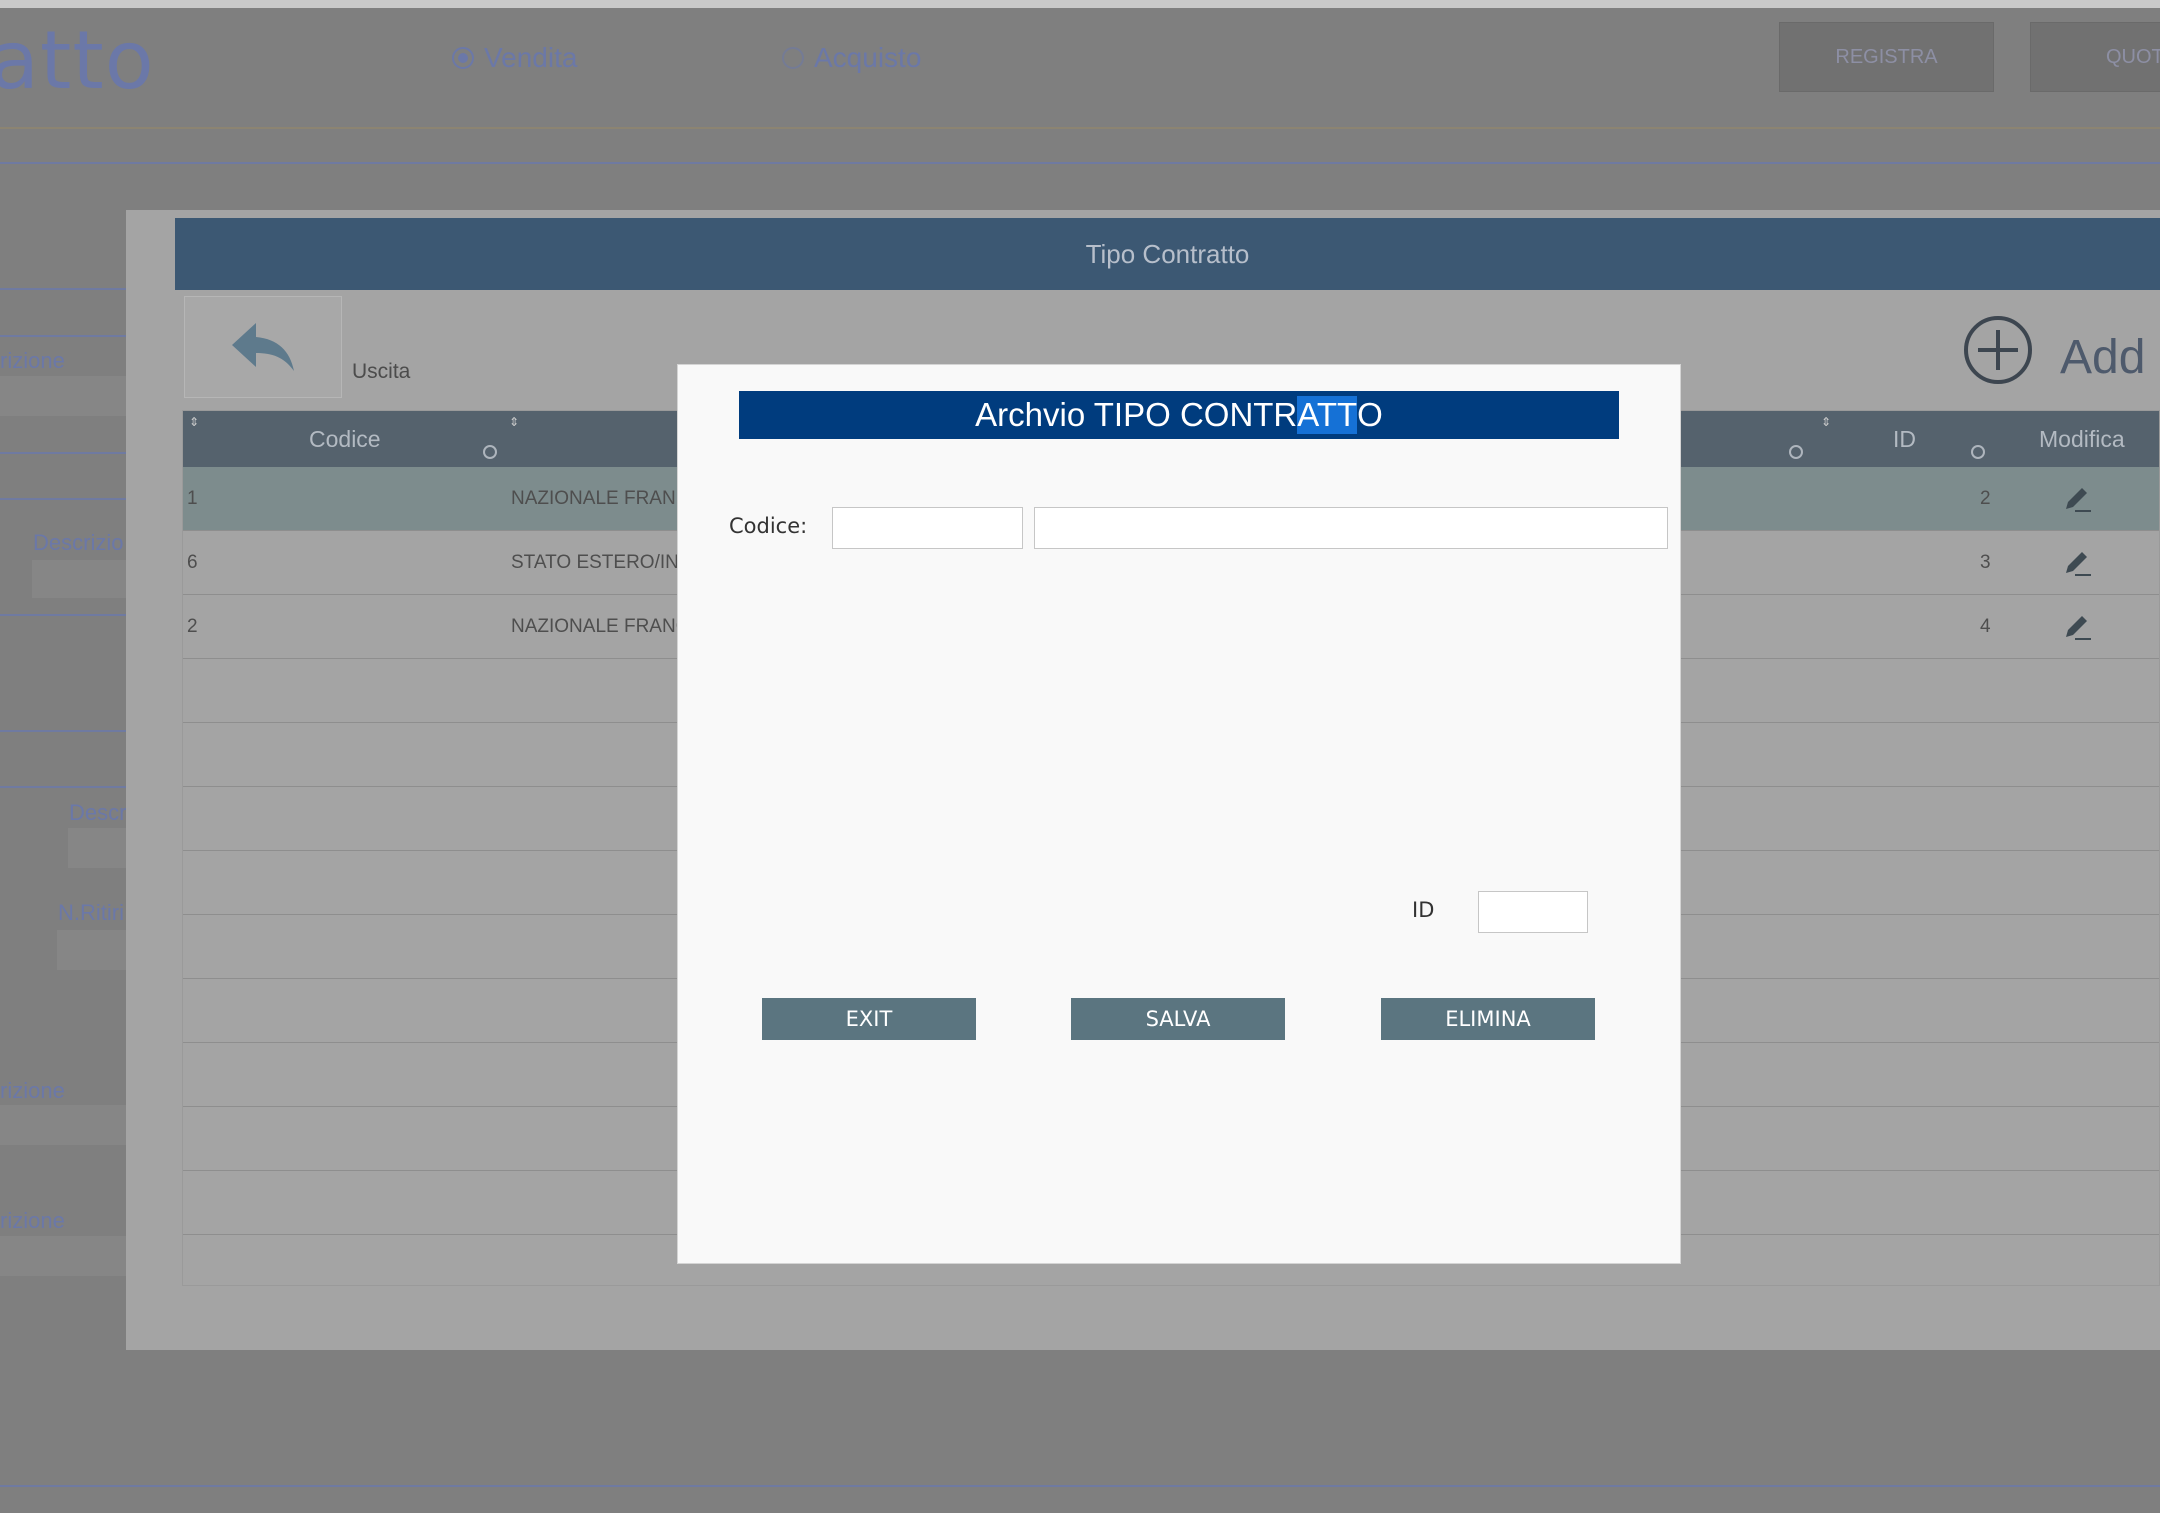 The height and width of the screenshot is (1513, 2160). I want to click on exit-button: EXIT, so click(869, 1019).